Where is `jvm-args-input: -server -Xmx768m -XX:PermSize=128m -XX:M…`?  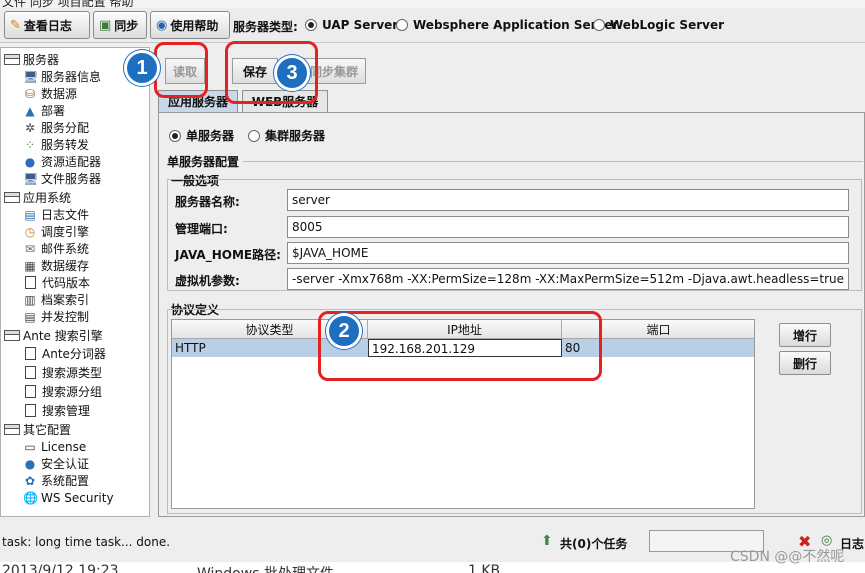 jvm-args-input: -server -Xmx768m -XX:PermSize=128m -XX:M… is located at coordinates (568, 279).